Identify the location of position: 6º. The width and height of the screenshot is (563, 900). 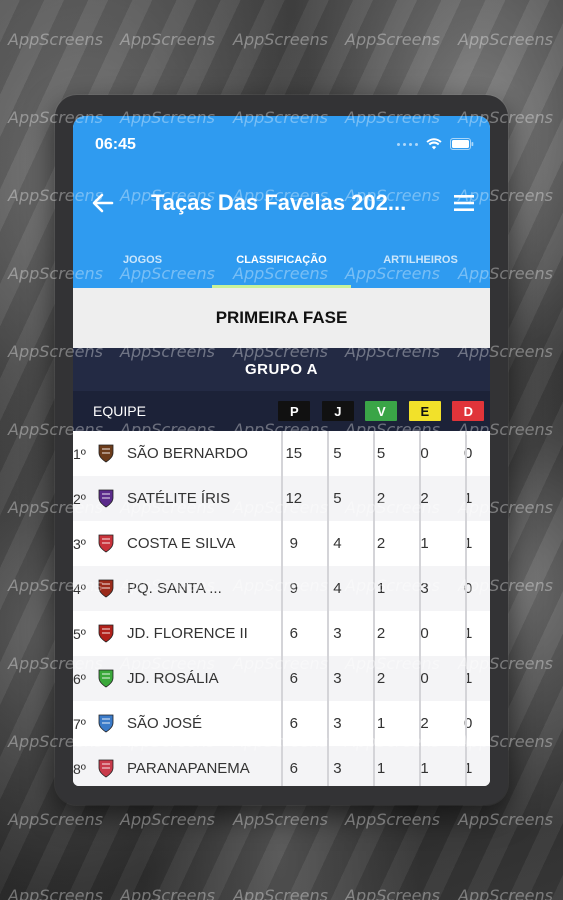
(79, 678).